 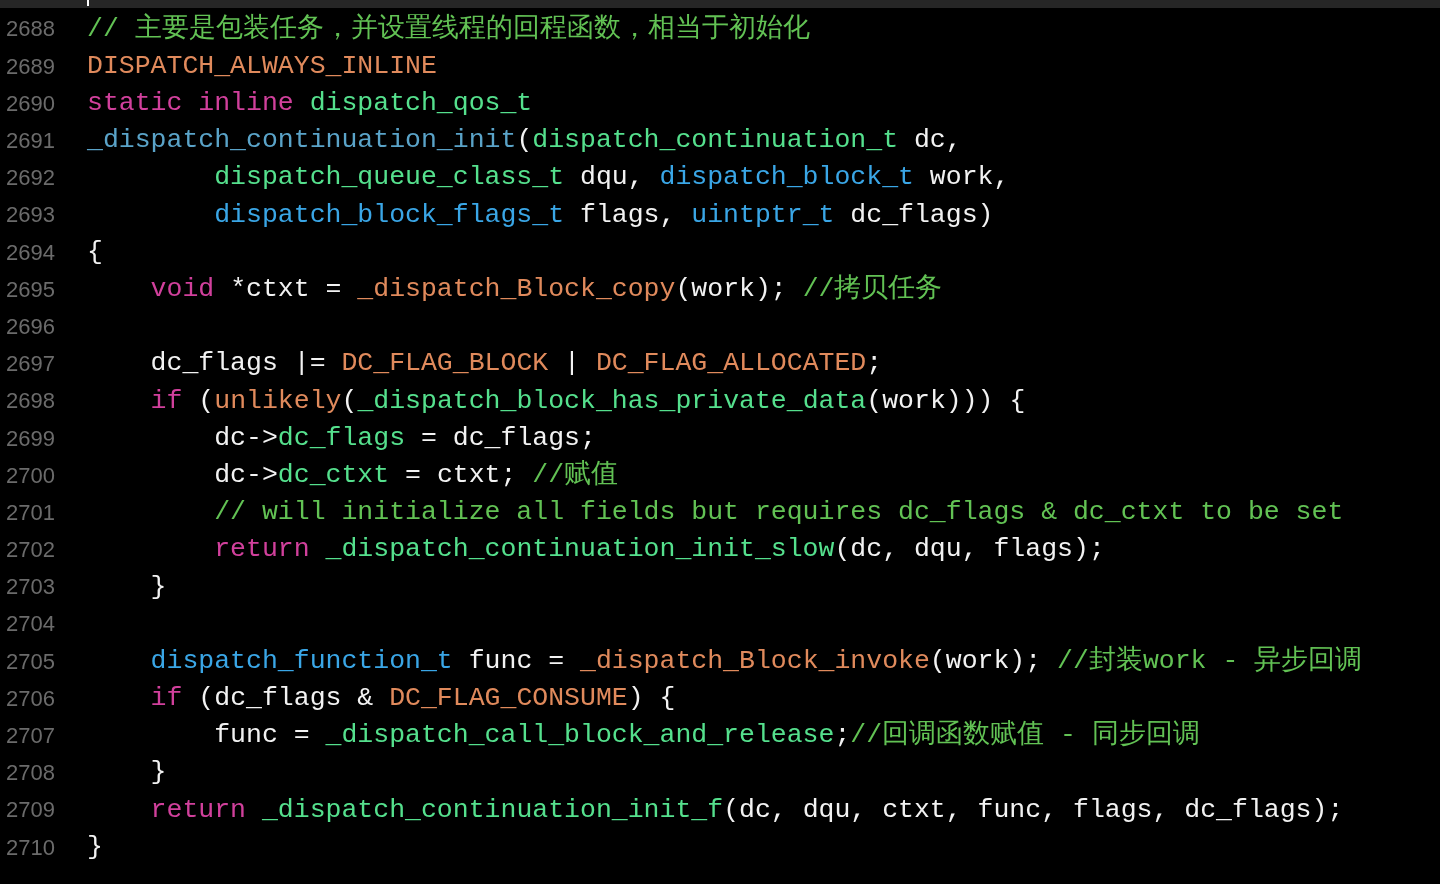 What do you see at coordinates (30, 103) in the screenshot?
I see `line-number: 2690` at bounding box center [30, 103].